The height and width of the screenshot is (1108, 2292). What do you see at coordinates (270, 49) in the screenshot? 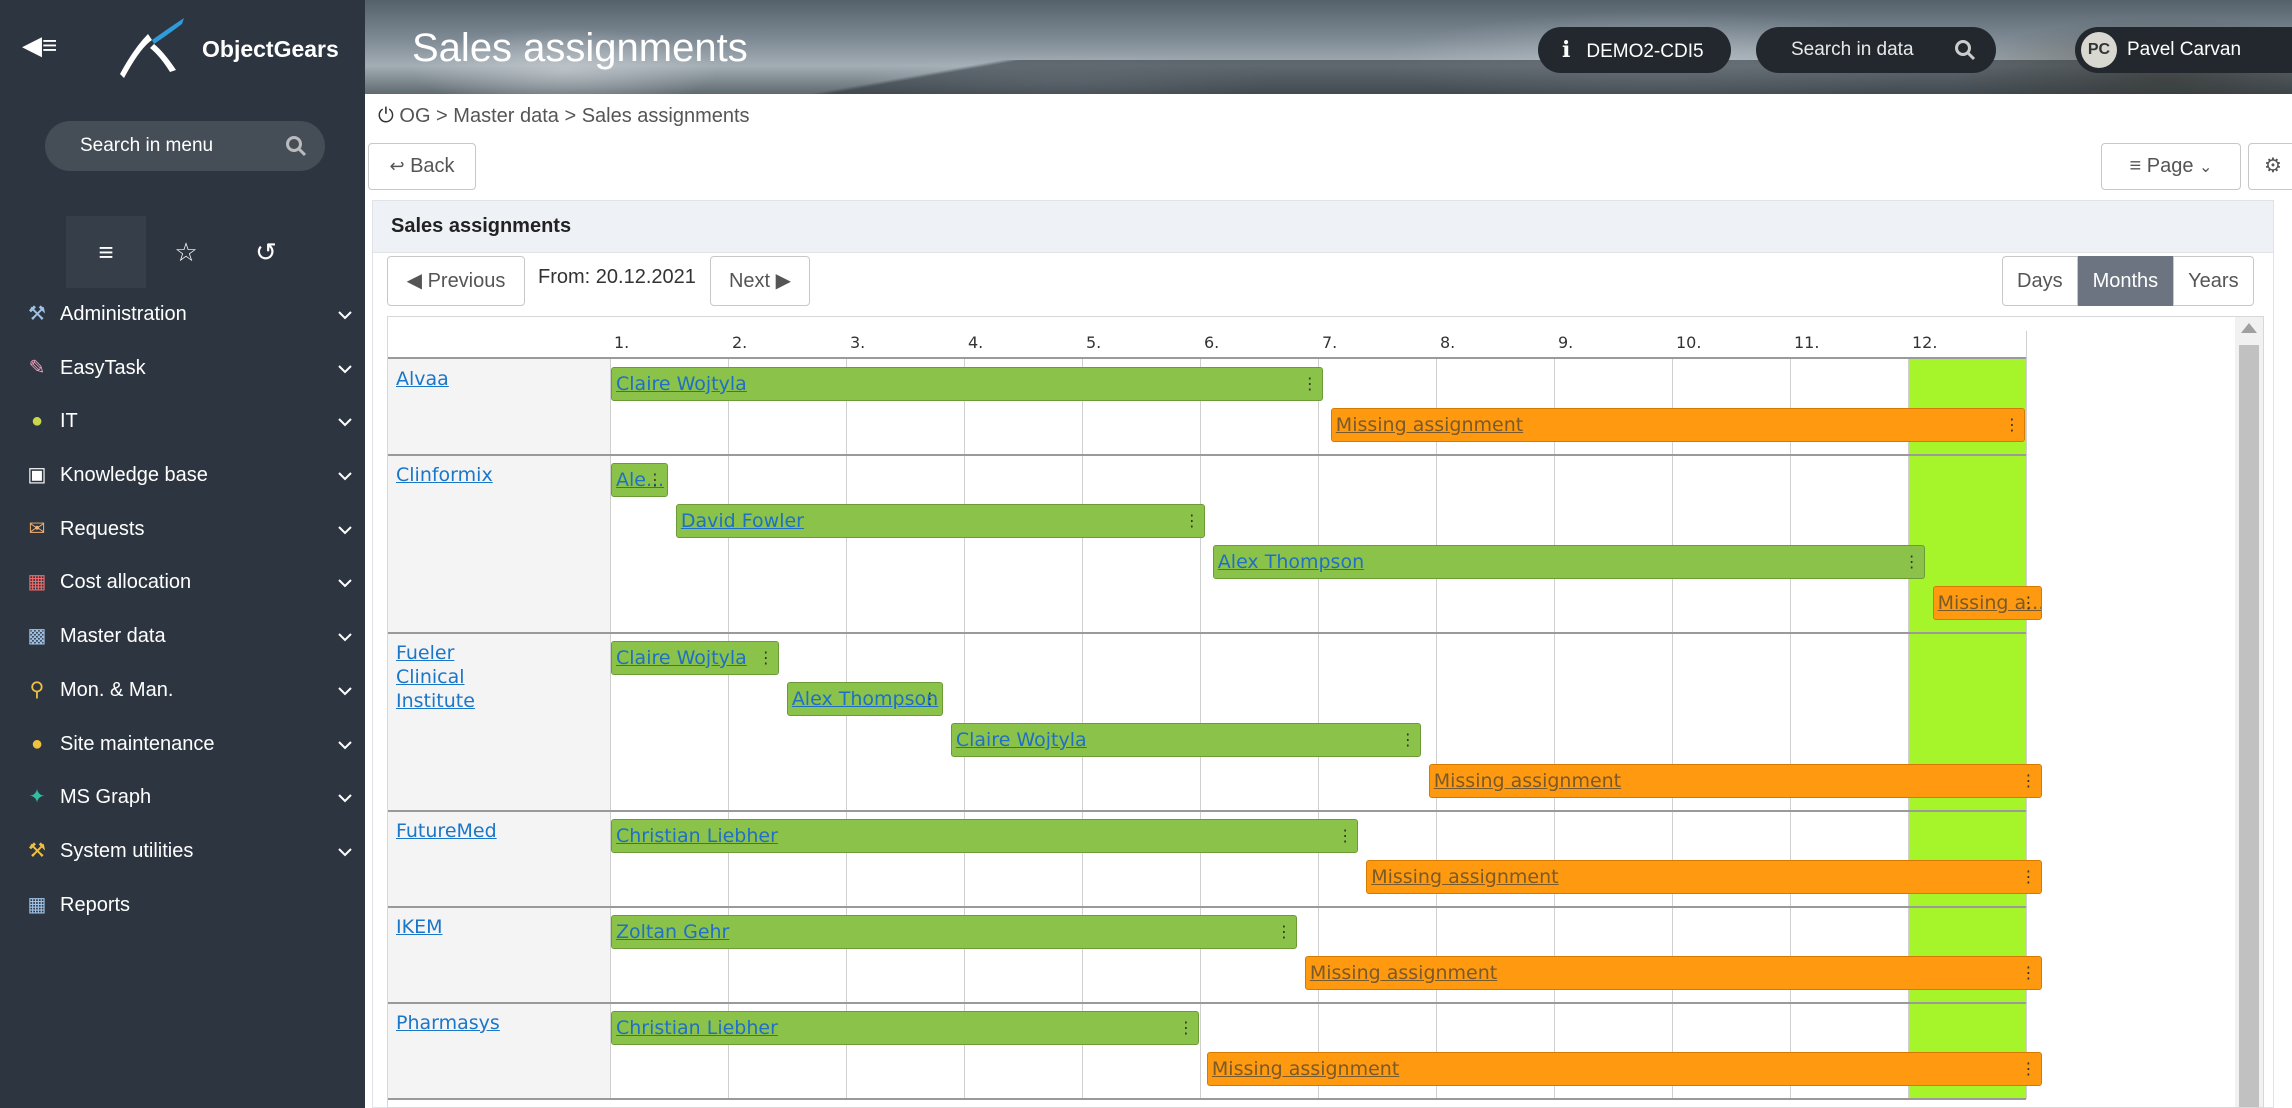
I see `brand-name: ObjectGears` at bounding box center [270, 49].